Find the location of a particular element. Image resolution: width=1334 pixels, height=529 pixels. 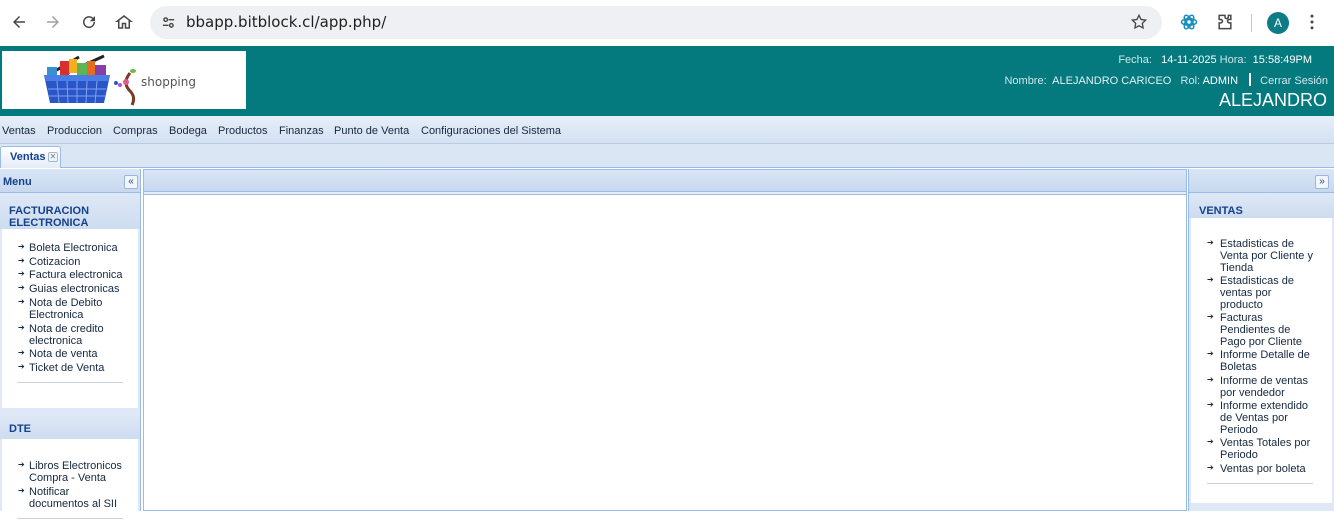

section-facturacion-header: FACTURACION ELECTRONICA is located at coordinates (70, 211).